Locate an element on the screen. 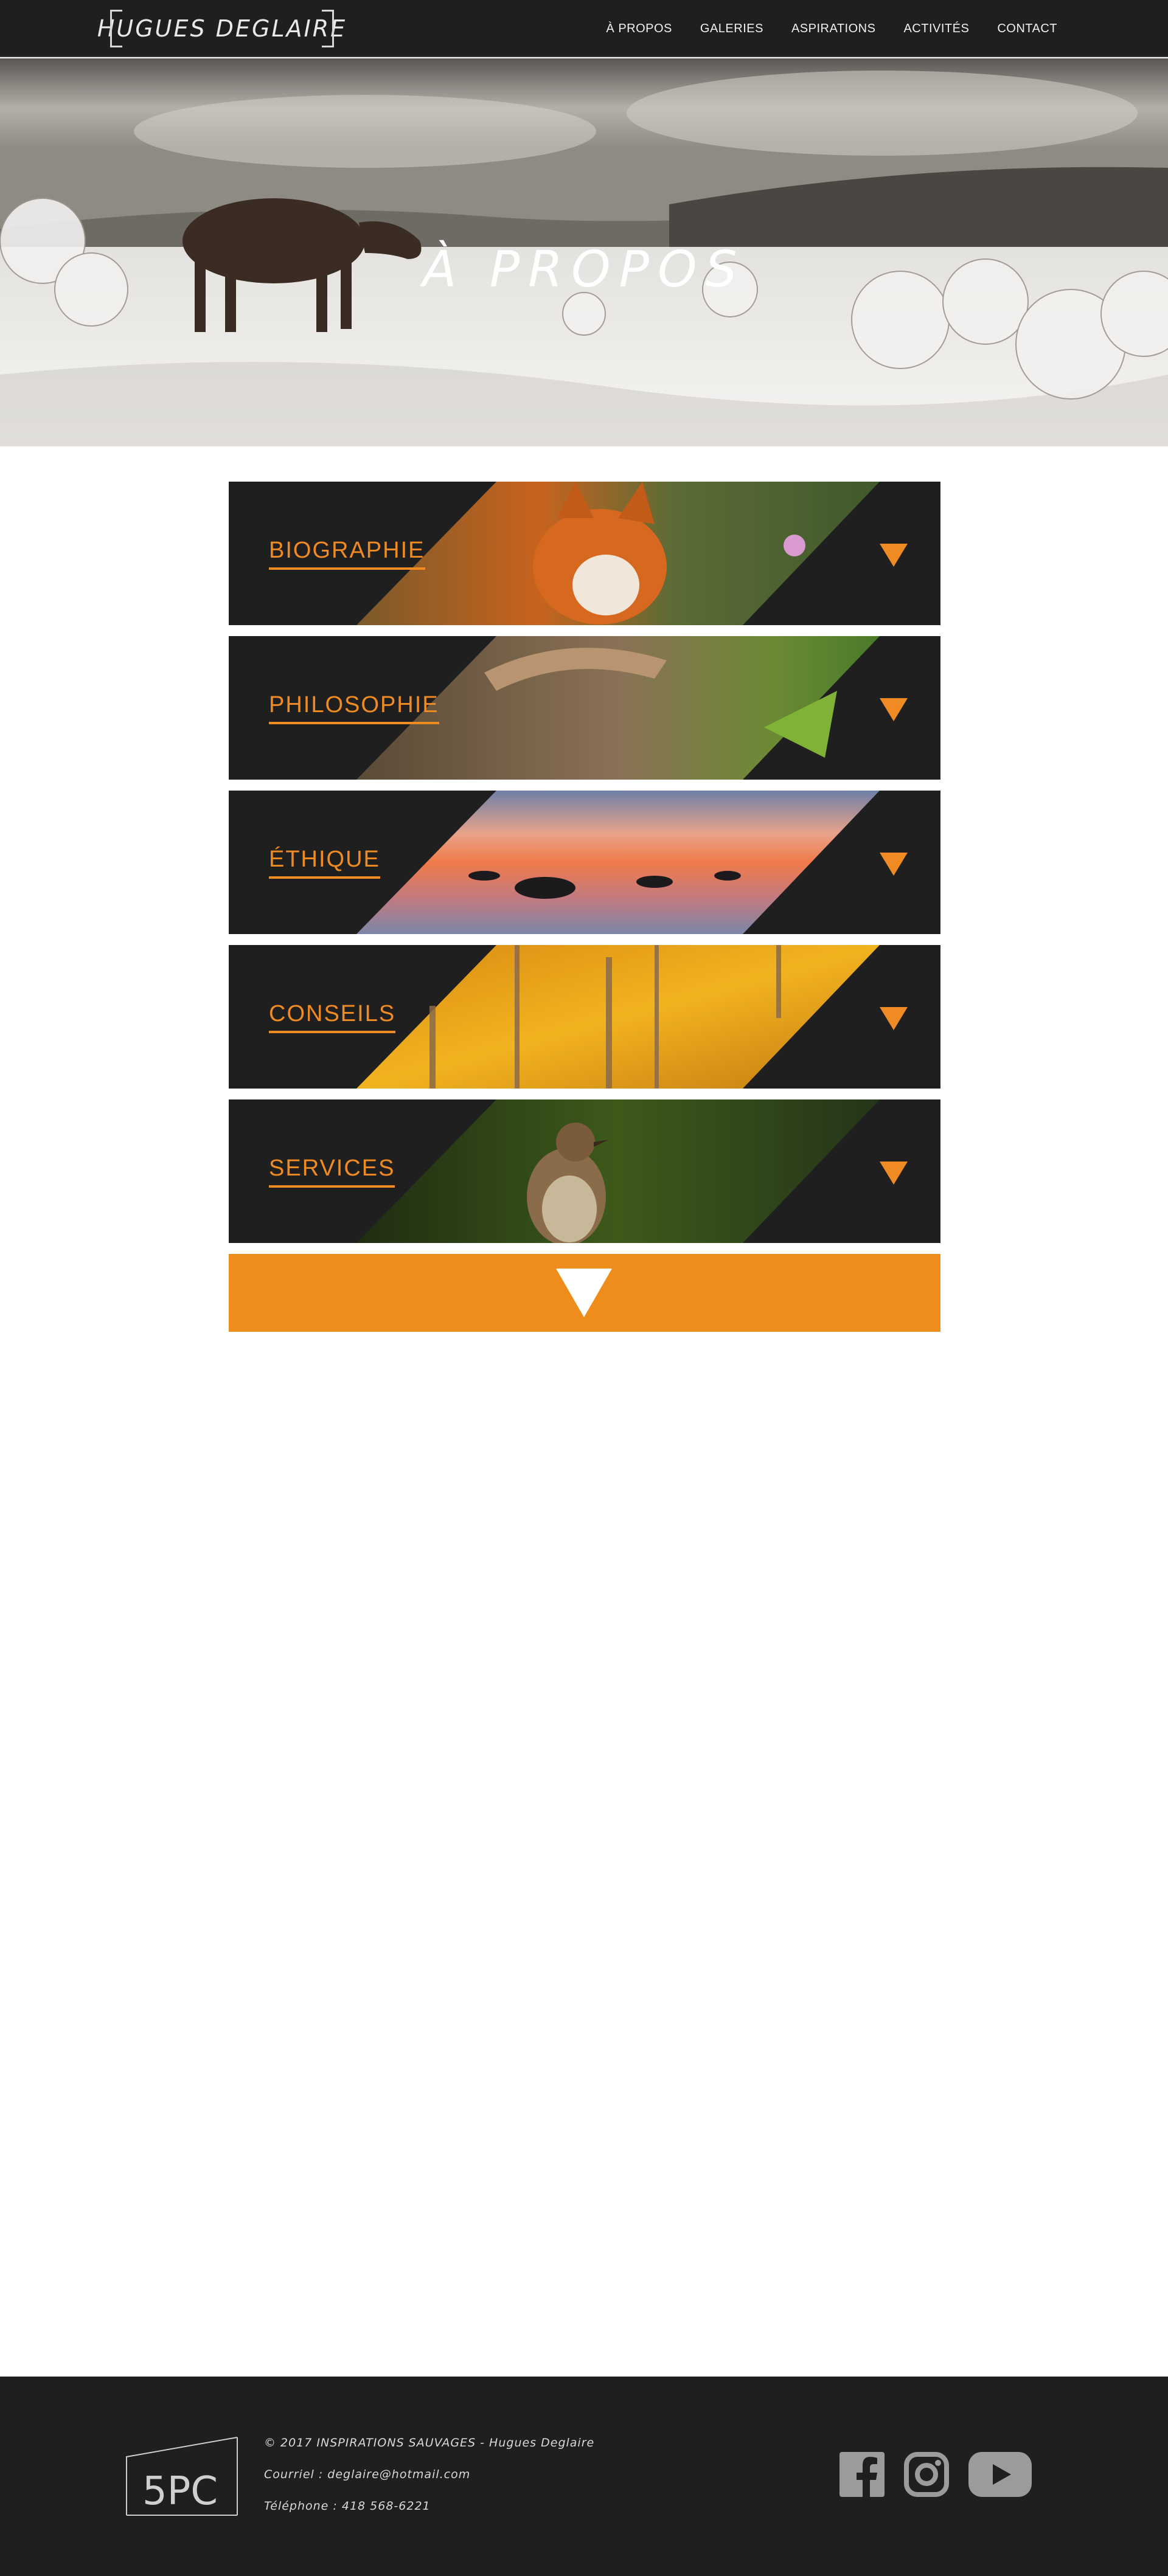  footer-logo-text: 5PC is located at coordinates (180, 2491).